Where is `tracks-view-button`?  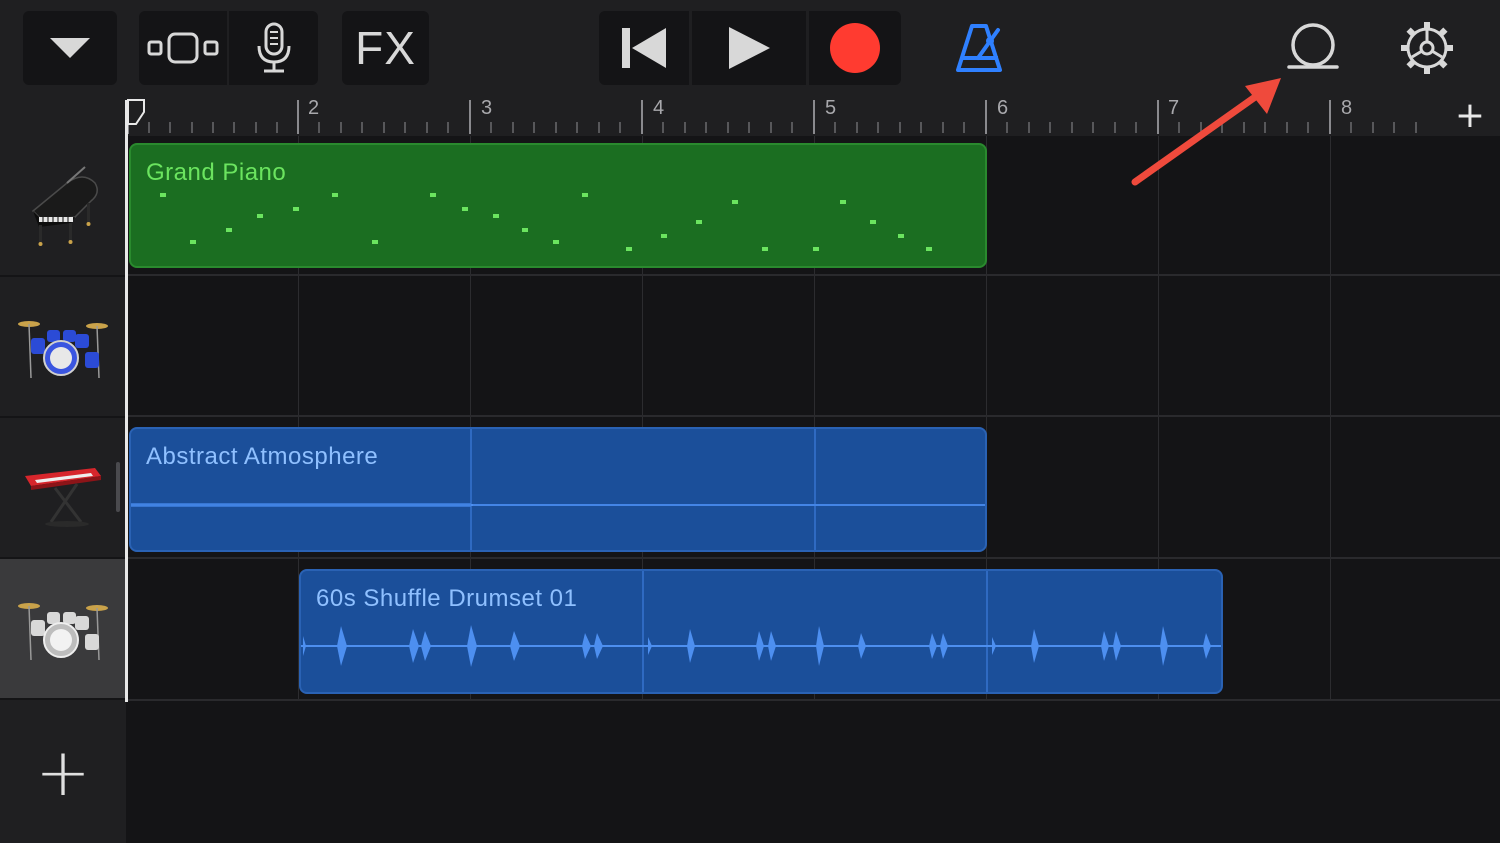 tracks-view-button is located at coordinates (183, 48).